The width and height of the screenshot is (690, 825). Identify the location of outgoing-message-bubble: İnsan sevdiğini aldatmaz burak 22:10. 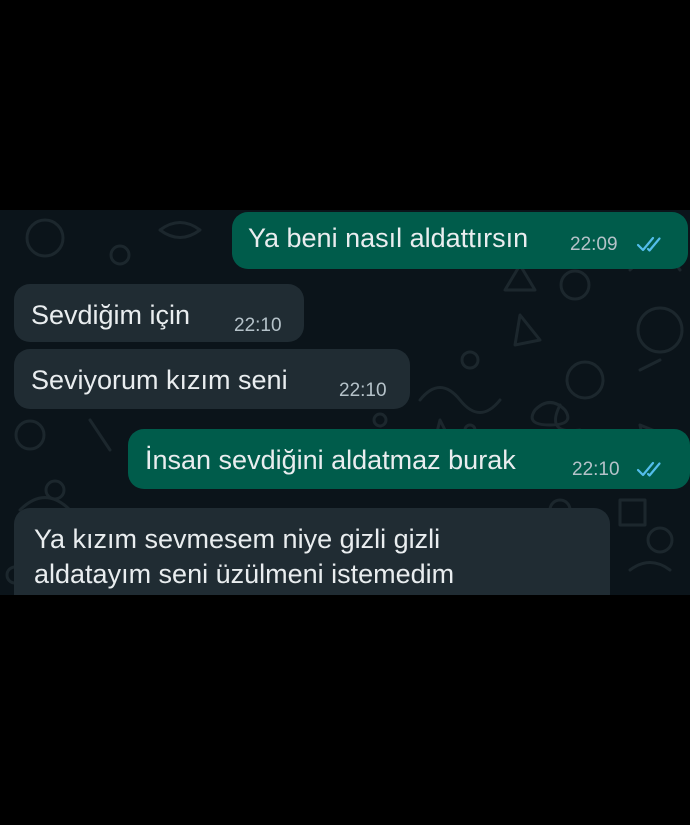
(409, 459).